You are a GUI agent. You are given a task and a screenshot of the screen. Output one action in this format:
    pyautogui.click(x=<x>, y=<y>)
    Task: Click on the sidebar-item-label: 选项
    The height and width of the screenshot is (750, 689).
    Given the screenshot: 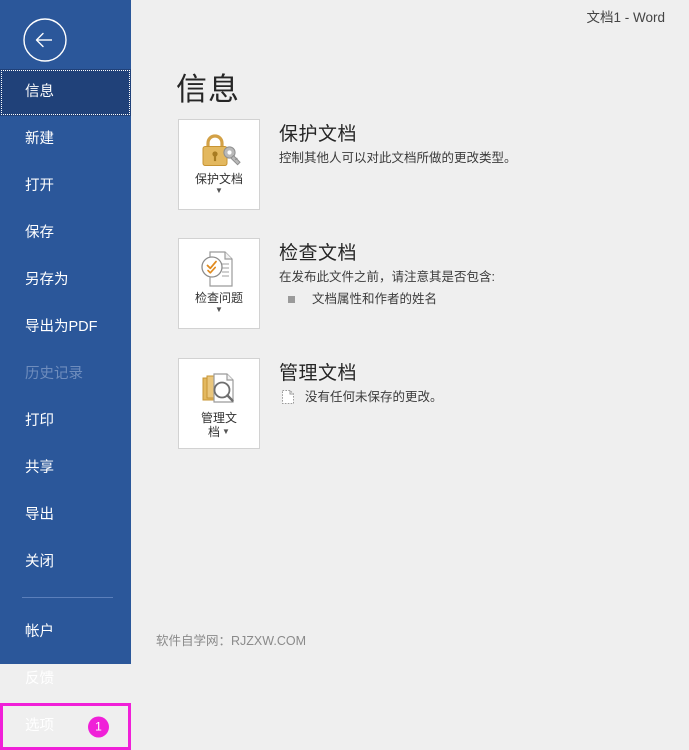 What is the action you would take?
    pyautogui.click(x=39, y=726)
    